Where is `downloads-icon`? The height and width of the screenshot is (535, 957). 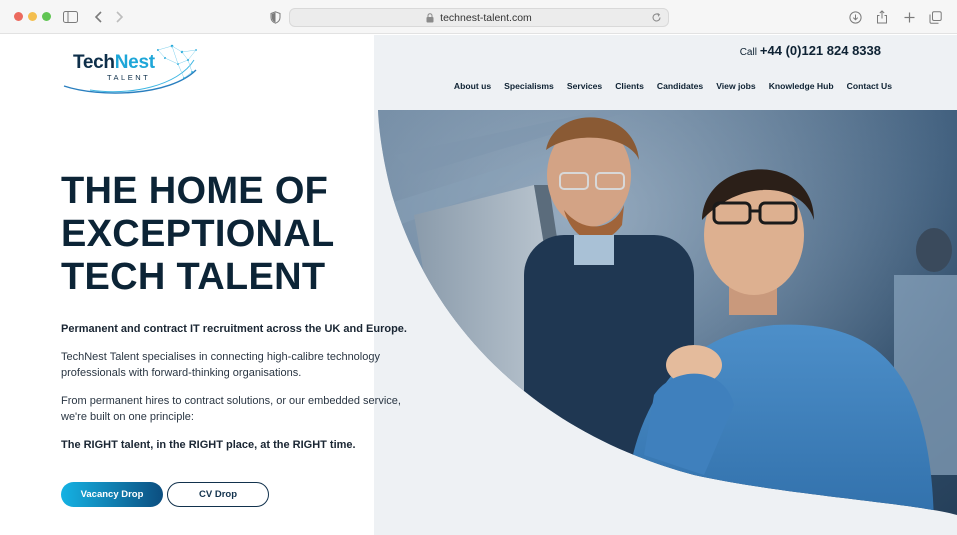 downloads-icon is located at coordinates (855, 17).